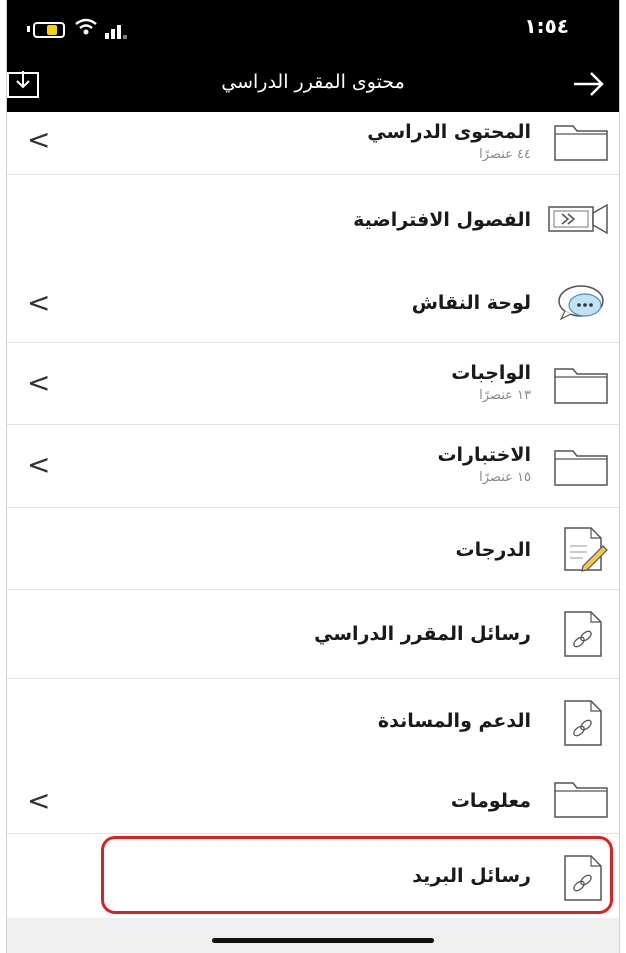 The height and width of the screenshot is (953, 626). Describe the element at coordinates (586, 549) in the screenshot. I see `document-edit-icon` at that location.